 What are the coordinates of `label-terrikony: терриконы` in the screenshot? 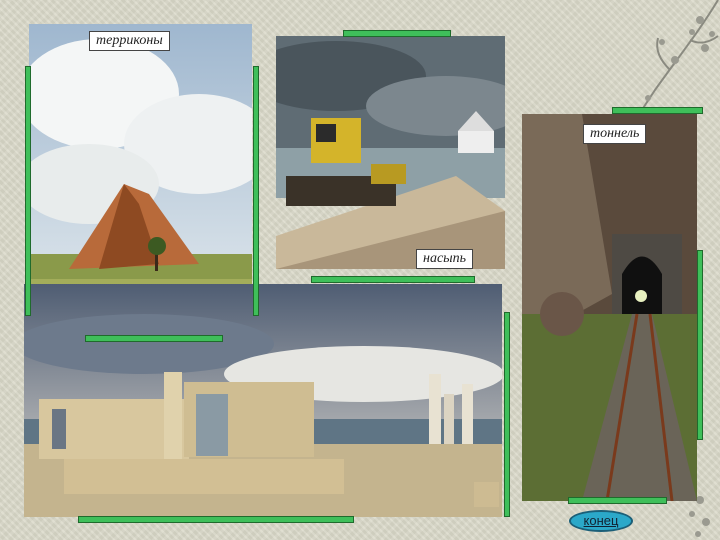 It's located at (129, 41).